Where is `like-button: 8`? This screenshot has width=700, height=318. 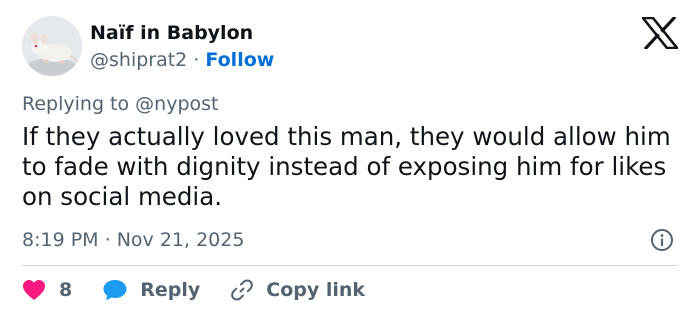
like-button: 8 is located at coordinates (47, 290).